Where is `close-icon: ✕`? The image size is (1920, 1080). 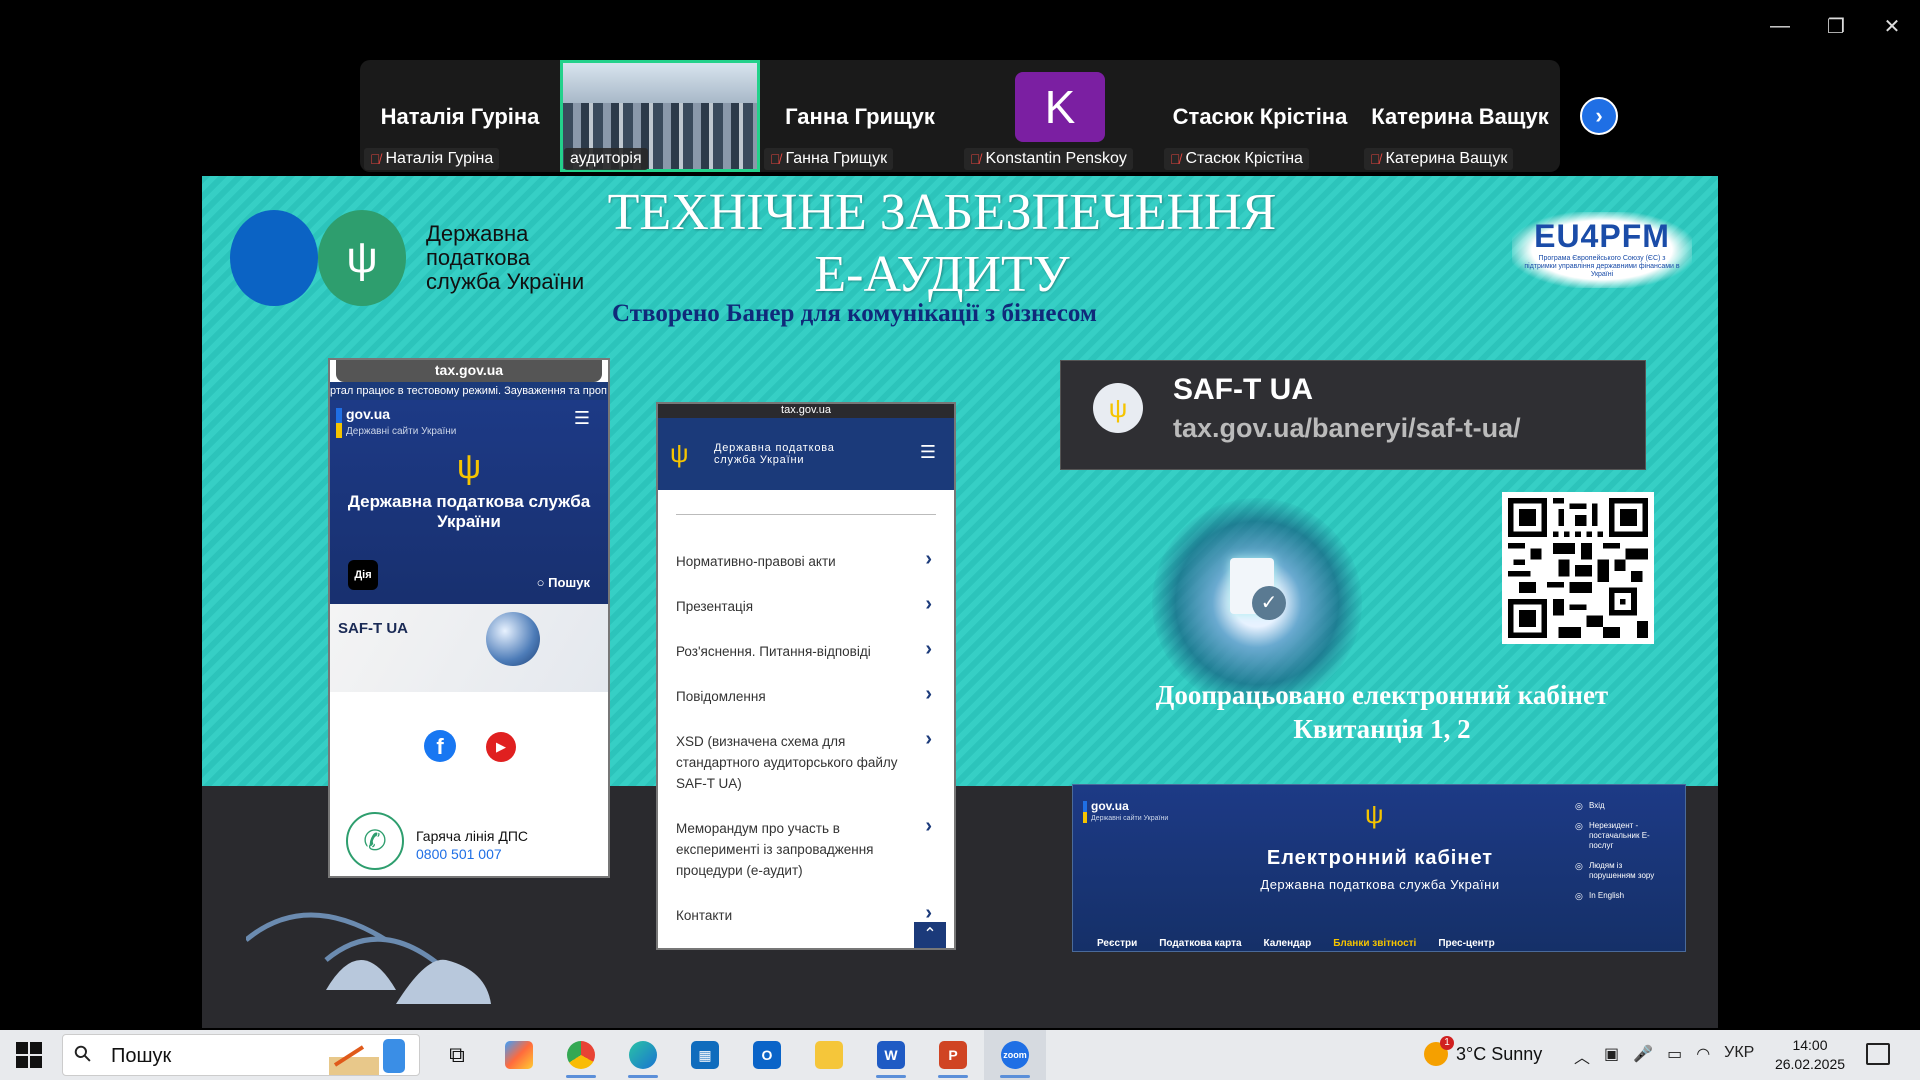
close-icon: ✕ is located at coordinates (1892, 26).